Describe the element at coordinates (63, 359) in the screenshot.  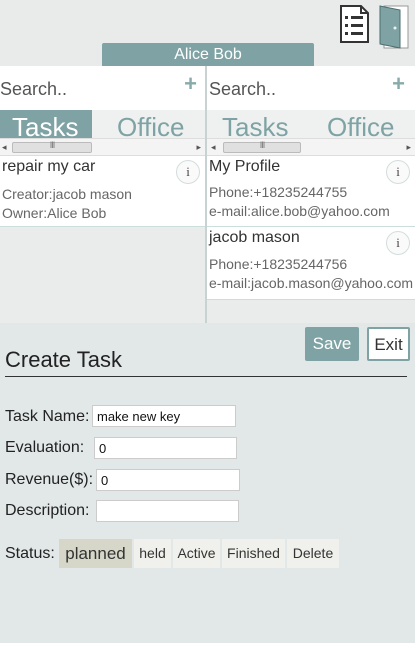
I see `form-title: Create Task` at that location.